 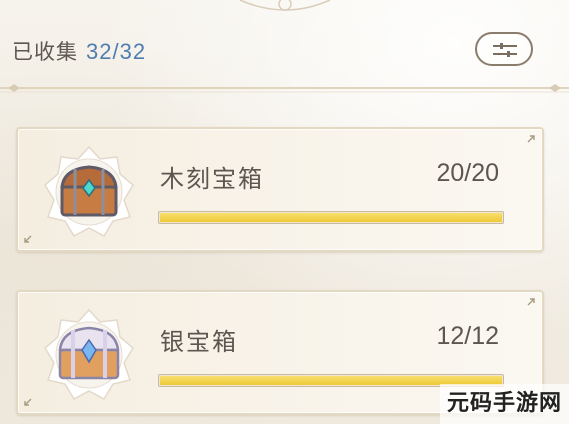 What do you see at coordinates (285, 5) in the screenshot?
I see `top-ornament` at bounding box center [285, 5].